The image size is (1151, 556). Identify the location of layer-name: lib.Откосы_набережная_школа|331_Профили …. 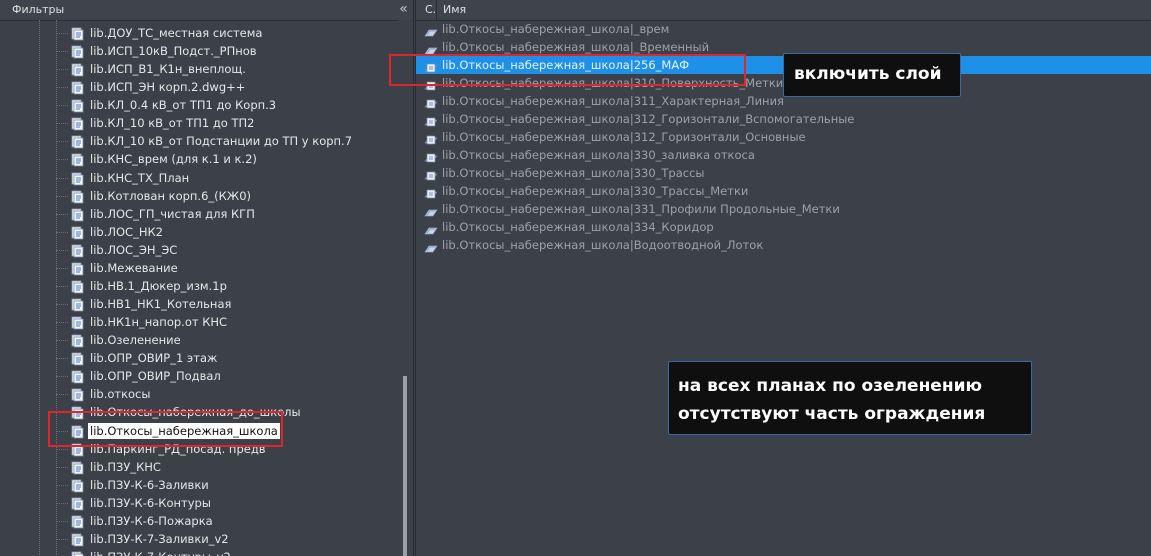
(641, 209).